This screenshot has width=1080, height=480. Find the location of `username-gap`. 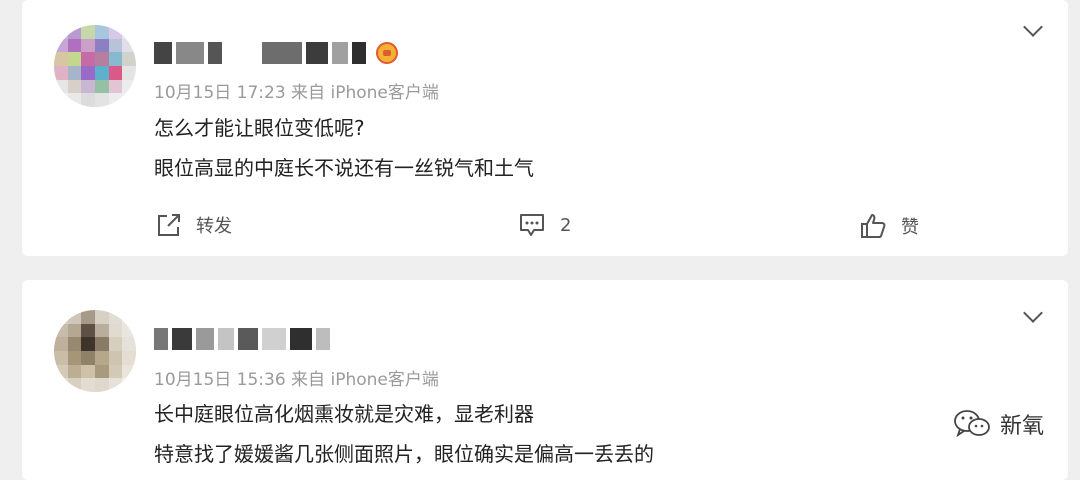

username-gap is located at coordinates (242, 53).